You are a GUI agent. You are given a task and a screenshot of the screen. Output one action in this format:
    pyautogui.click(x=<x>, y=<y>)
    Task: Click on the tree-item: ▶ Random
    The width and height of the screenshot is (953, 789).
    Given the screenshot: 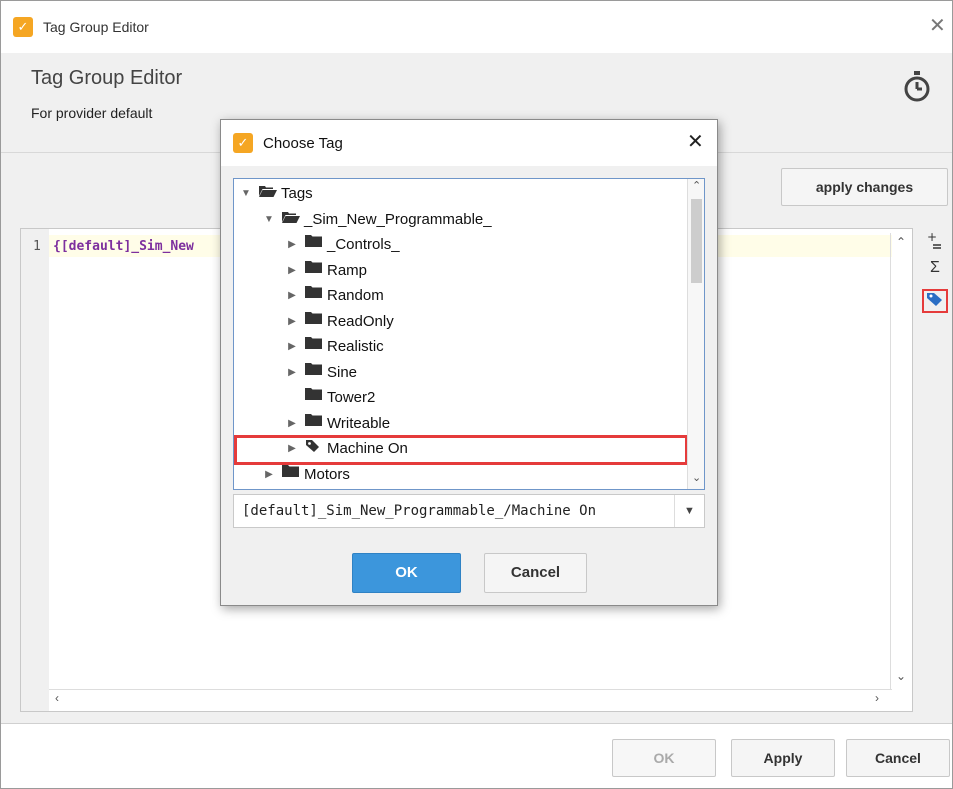 What is the action you would take?
    pyautogui.click(x=460, y=295)
    